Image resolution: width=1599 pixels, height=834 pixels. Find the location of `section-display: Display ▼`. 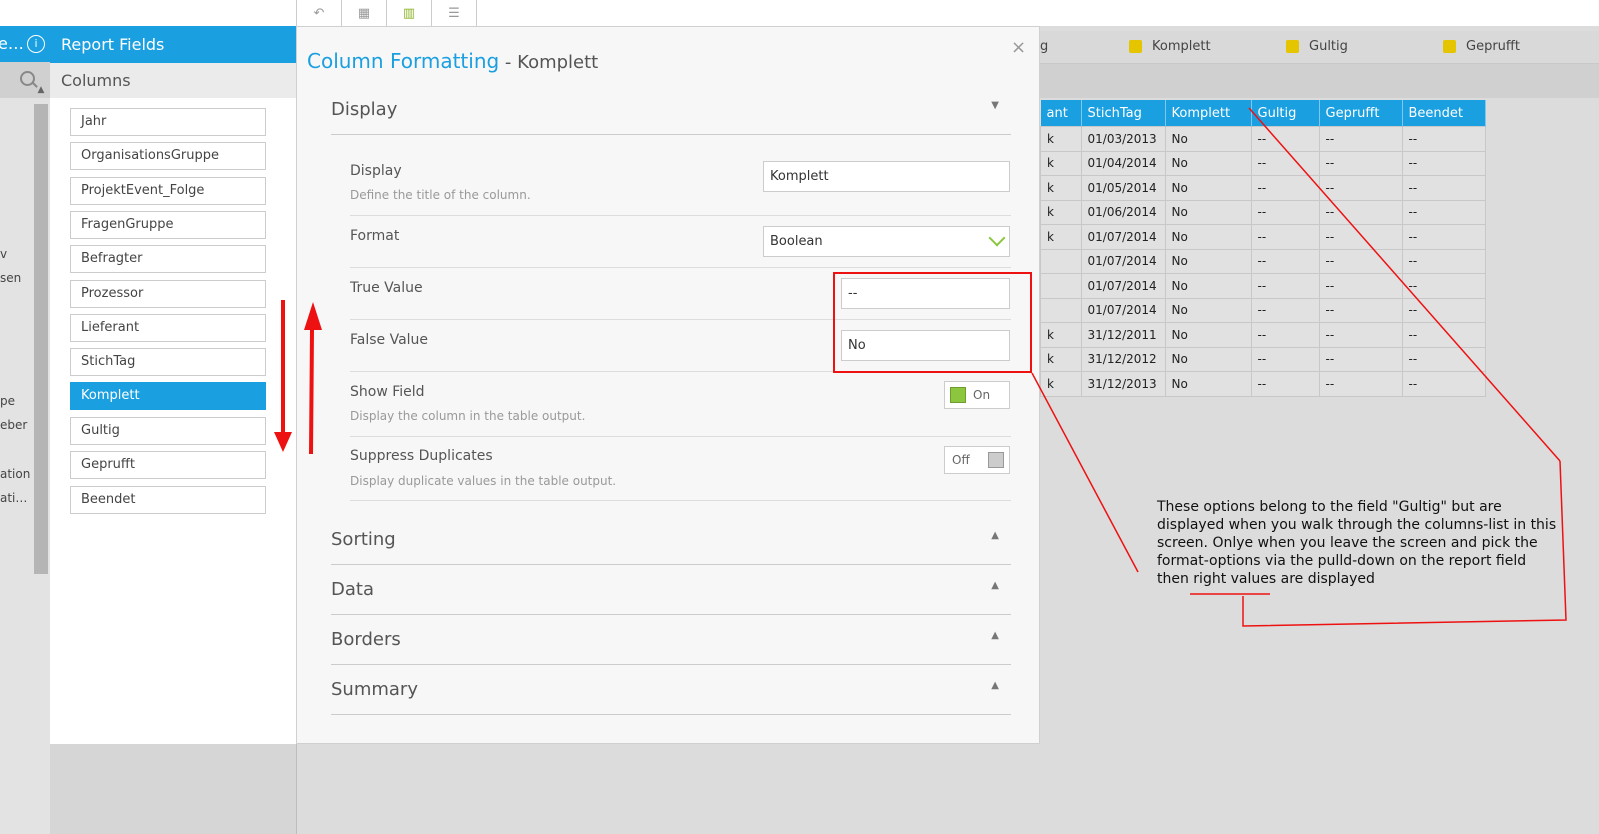

section-display: Display ▼ is located at coordinates (671, 110).